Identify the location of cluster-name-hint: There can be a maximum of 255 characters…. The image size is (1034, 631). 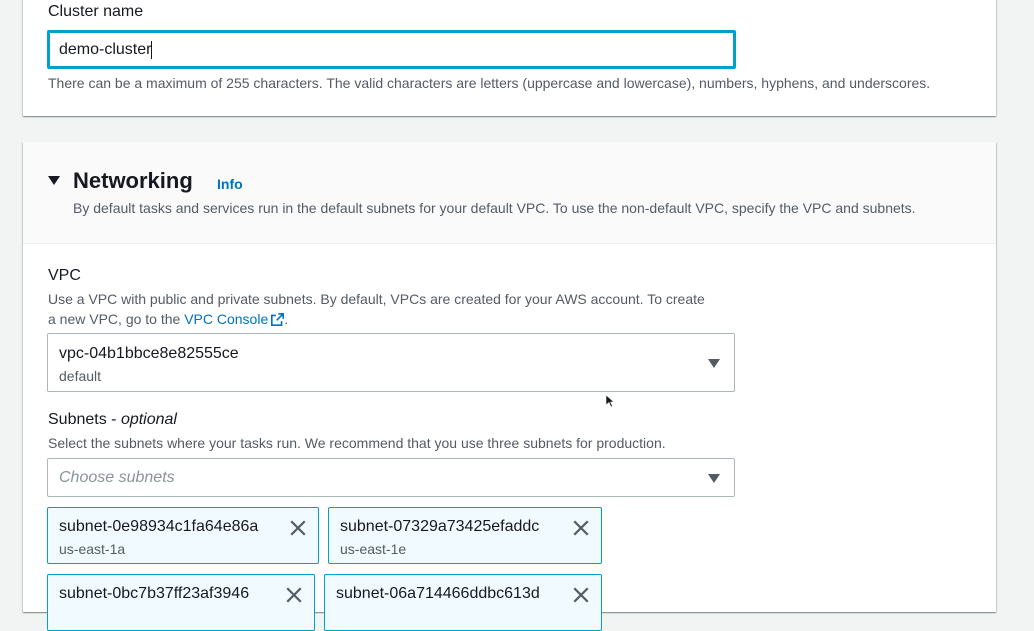
(489, 83).